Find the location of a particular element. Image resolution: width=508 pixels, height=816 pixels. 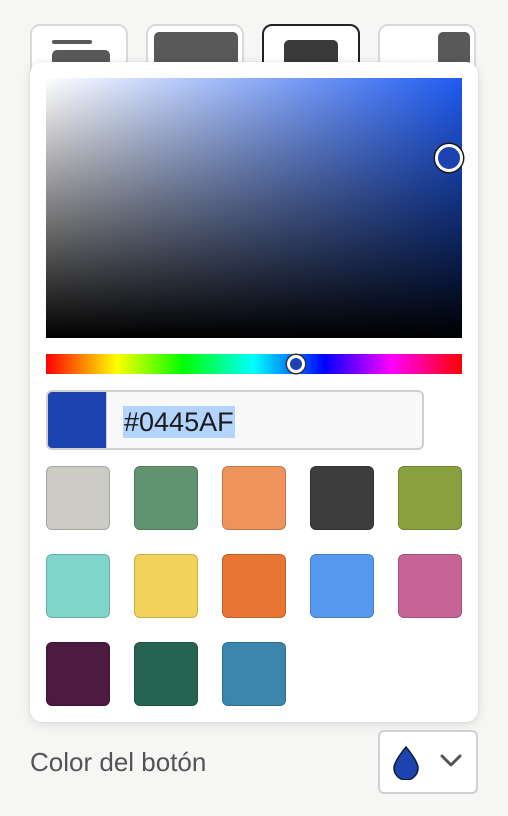

color-swatch-teal is located at coordinates (78, 586).